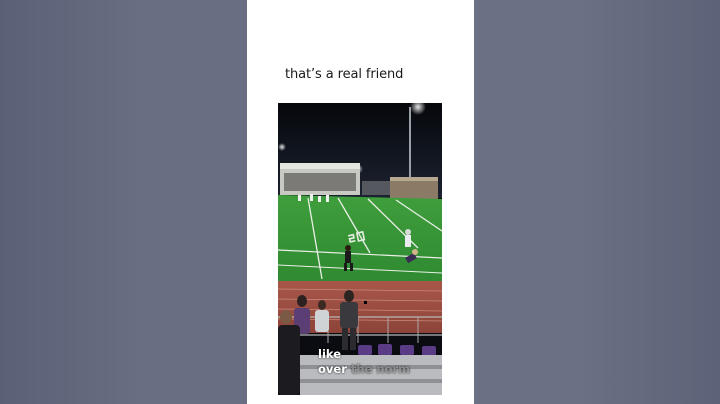 The image size is (720, 404). What do you see at coordinates (332, 369) in the screenshot?
I see `subtitle-active-word: over` at bounding box center [332, 369].